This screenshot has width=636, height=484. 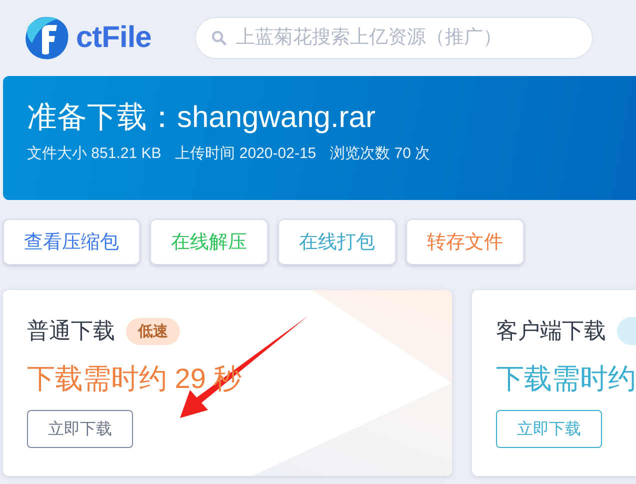 What do you see at coordinates (245, 154) in the screenshot?
I see `file-meta-text: 上传时间 2020-02-15` at bounding box center [245, 154].